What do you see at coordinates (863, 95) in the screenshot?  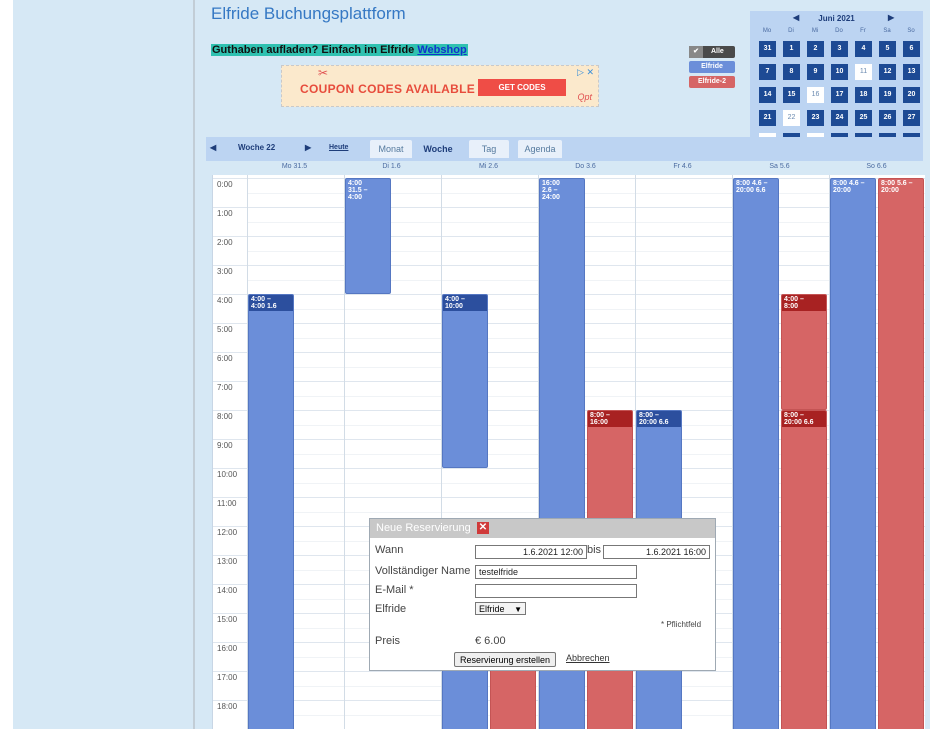 I see `mini-calendar-day: 18` at bounding box center [863, 95].